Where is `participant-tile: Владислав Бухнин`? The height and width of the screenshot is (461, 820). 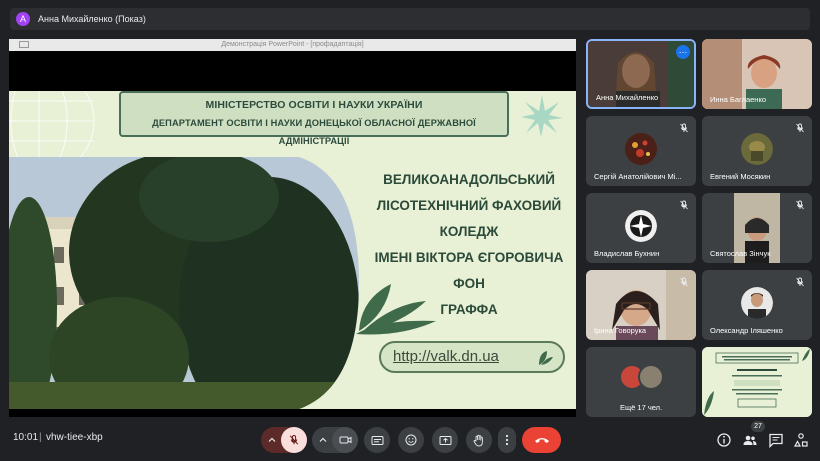
participant-tile: Владислав Бухнин is located at coordinates (641, 228).